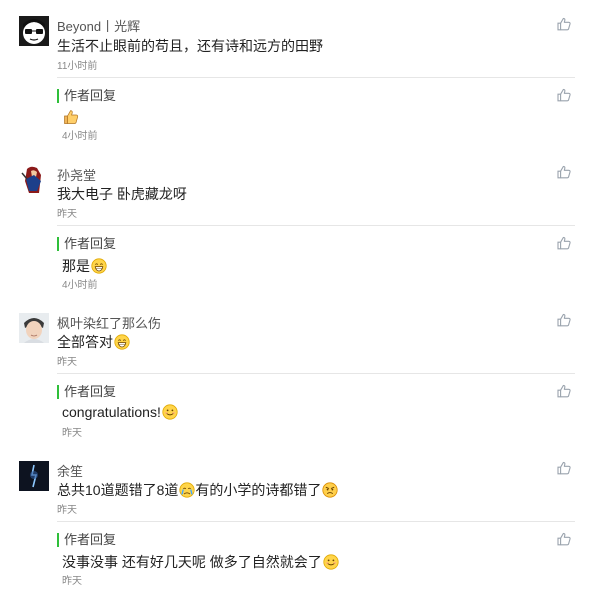  Describe the element at coordinates (98, 25) in the screenshot. I see `comment-username: Beyond丨光辉` at that location.